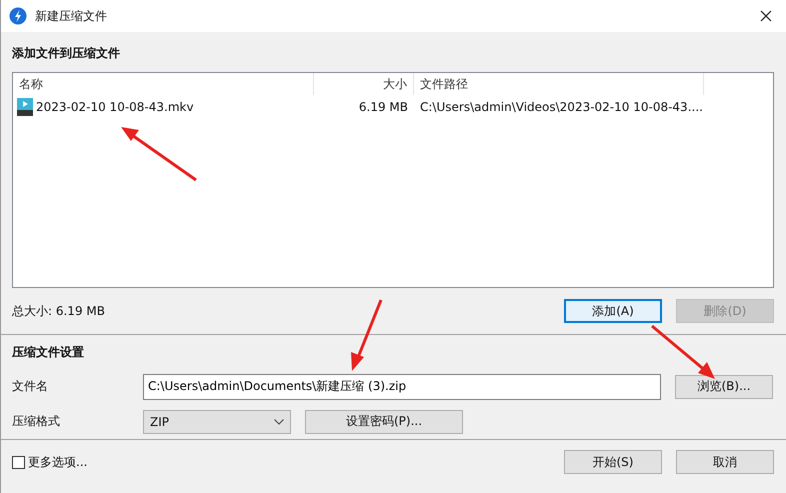 The width and height of the screenshot is (786, 493). I want to click on close-icon, so click(766, 16).